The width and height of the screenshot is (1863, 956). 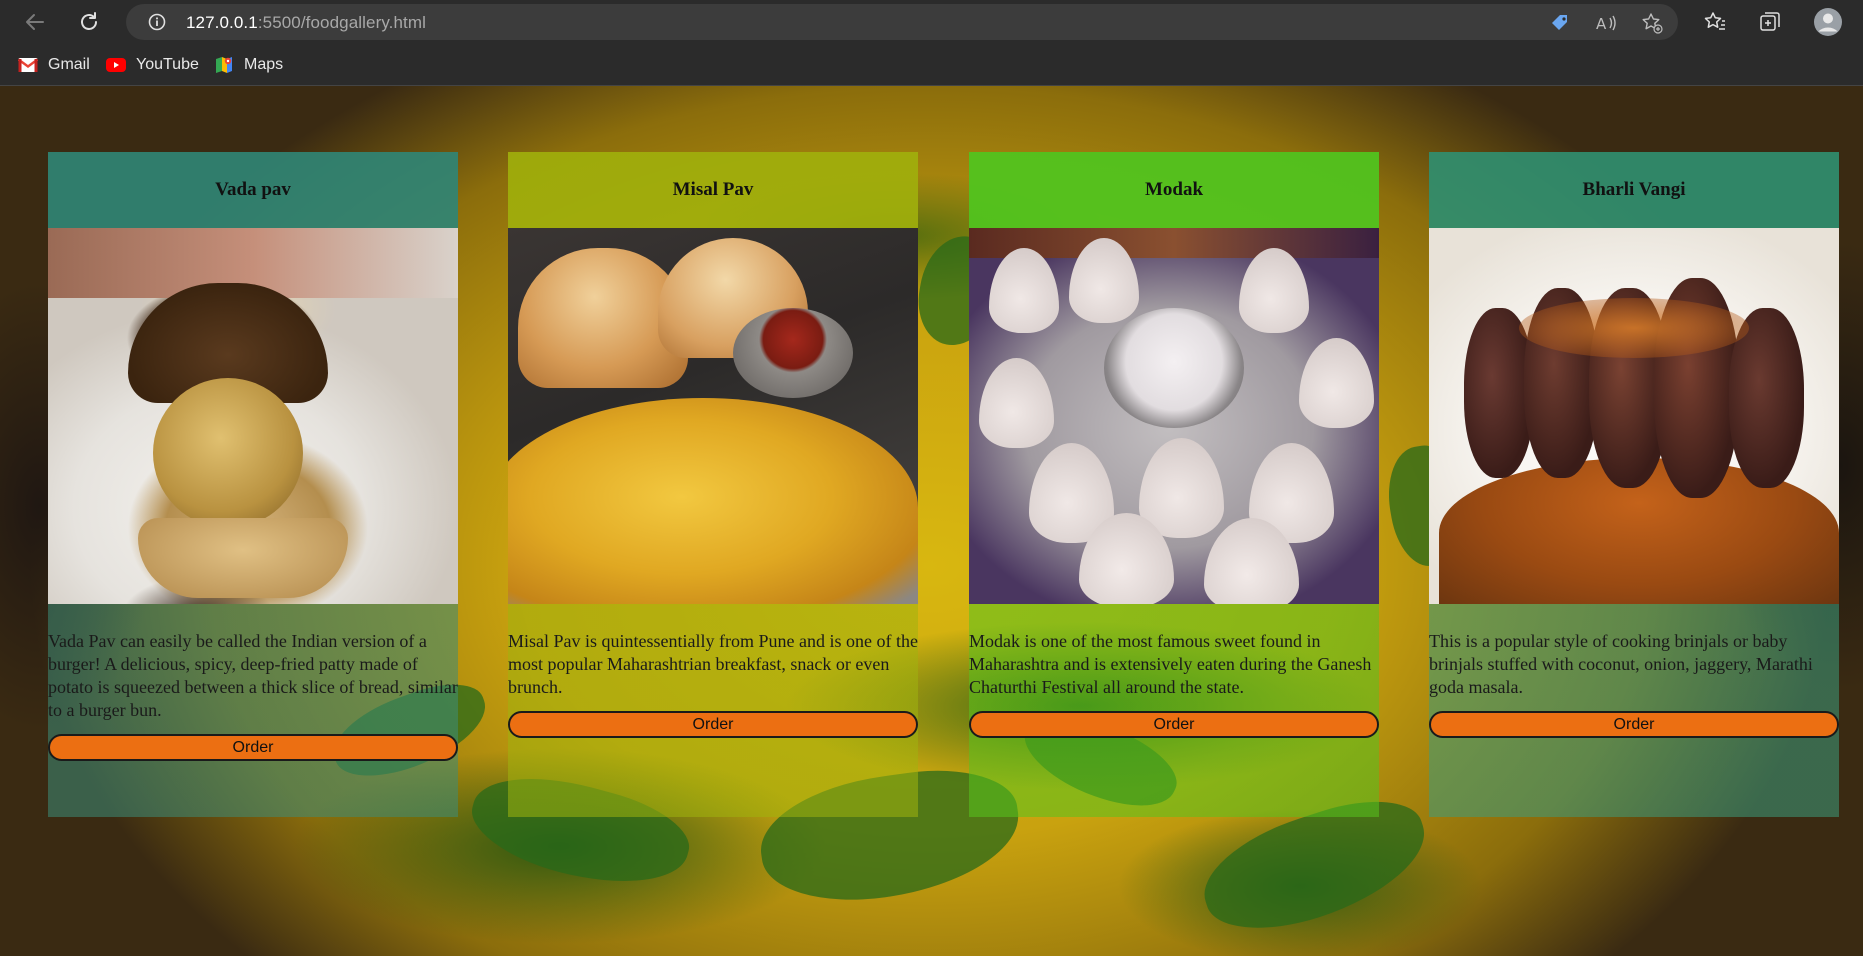 I want to click on maps-icon, so click(x=224, y=65).